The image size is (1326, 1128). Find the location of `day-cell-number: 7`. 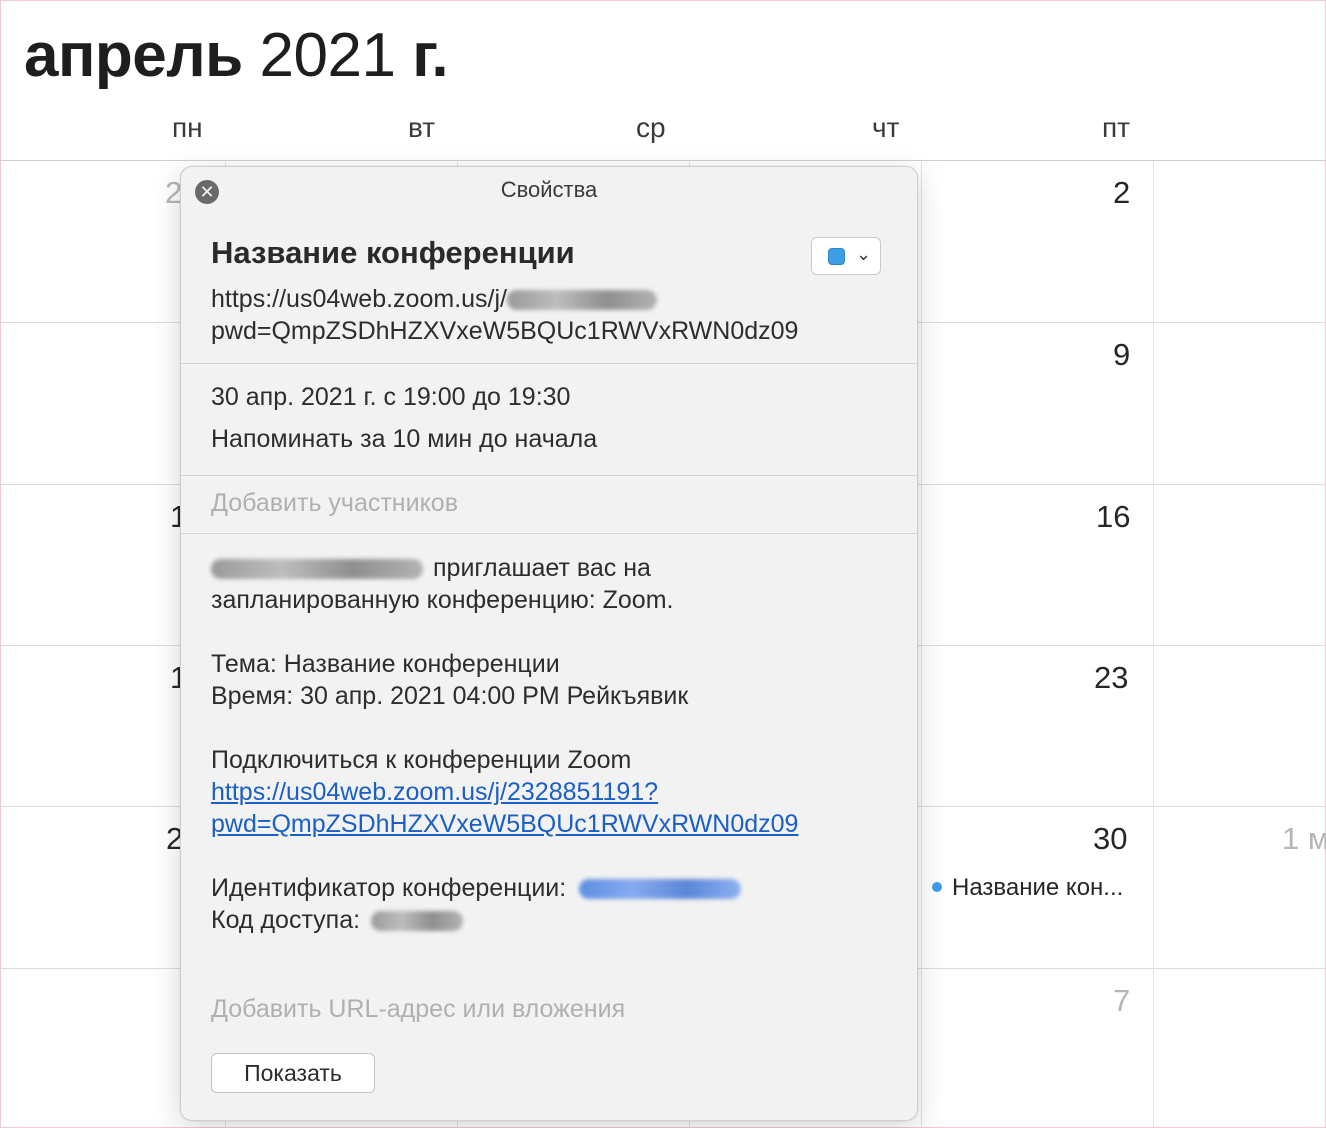

day-cell-number: 7 is located at coordinates (1121, 1001).